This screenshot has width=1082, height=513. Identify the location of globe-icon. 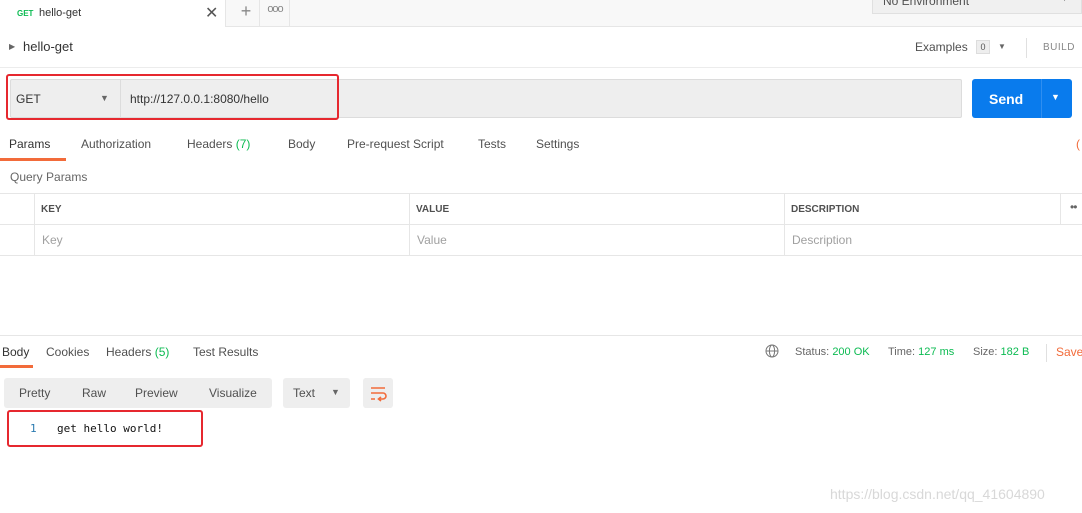
(772, 351).